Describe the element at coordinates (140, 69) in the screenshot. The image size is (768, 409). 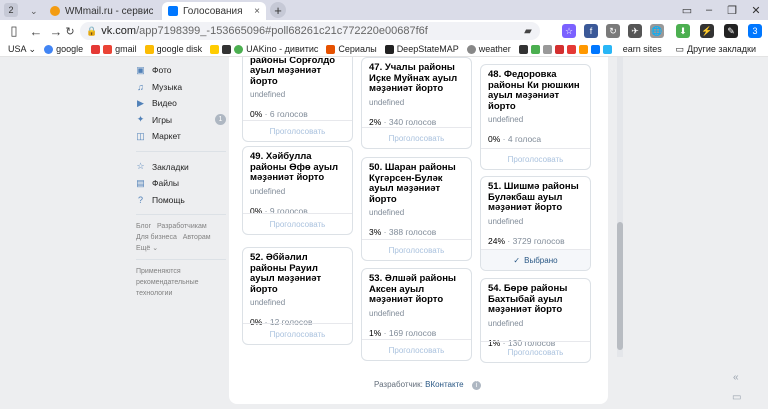
I see `photo-icon: ▣` at that location.